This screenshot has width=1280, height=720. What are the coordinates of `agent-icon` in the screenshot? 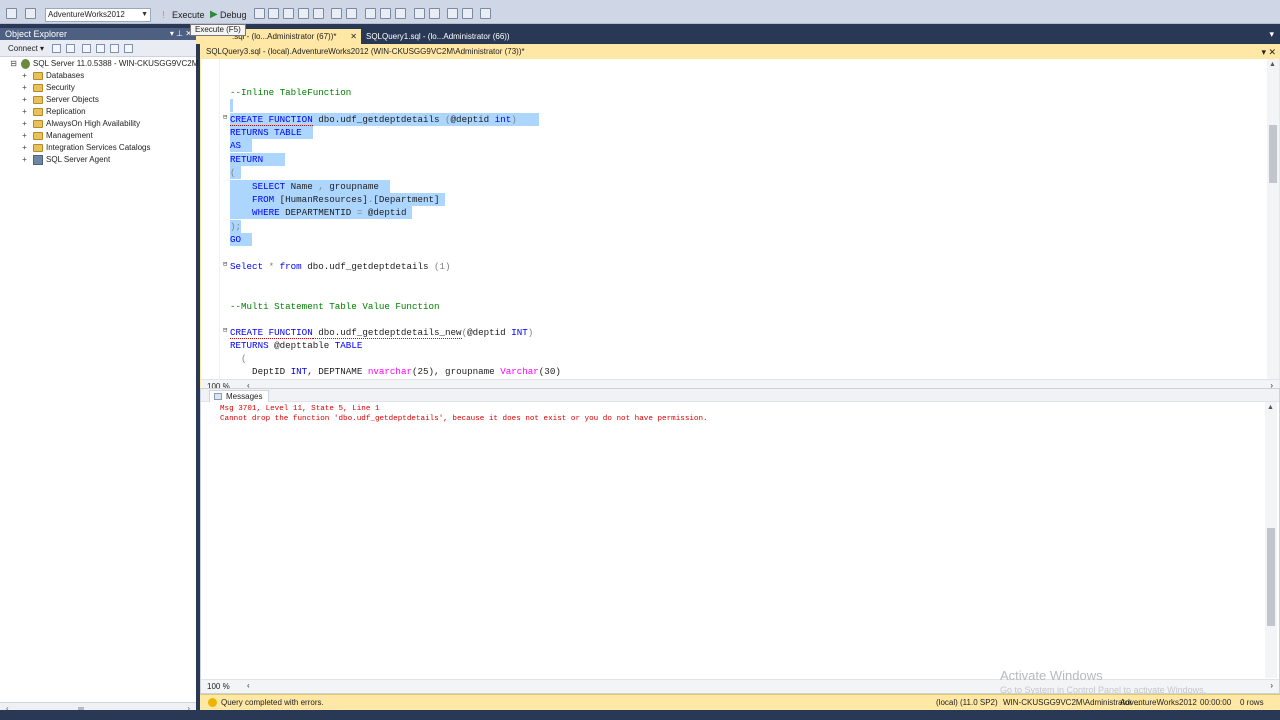 It's located at (38, 160).